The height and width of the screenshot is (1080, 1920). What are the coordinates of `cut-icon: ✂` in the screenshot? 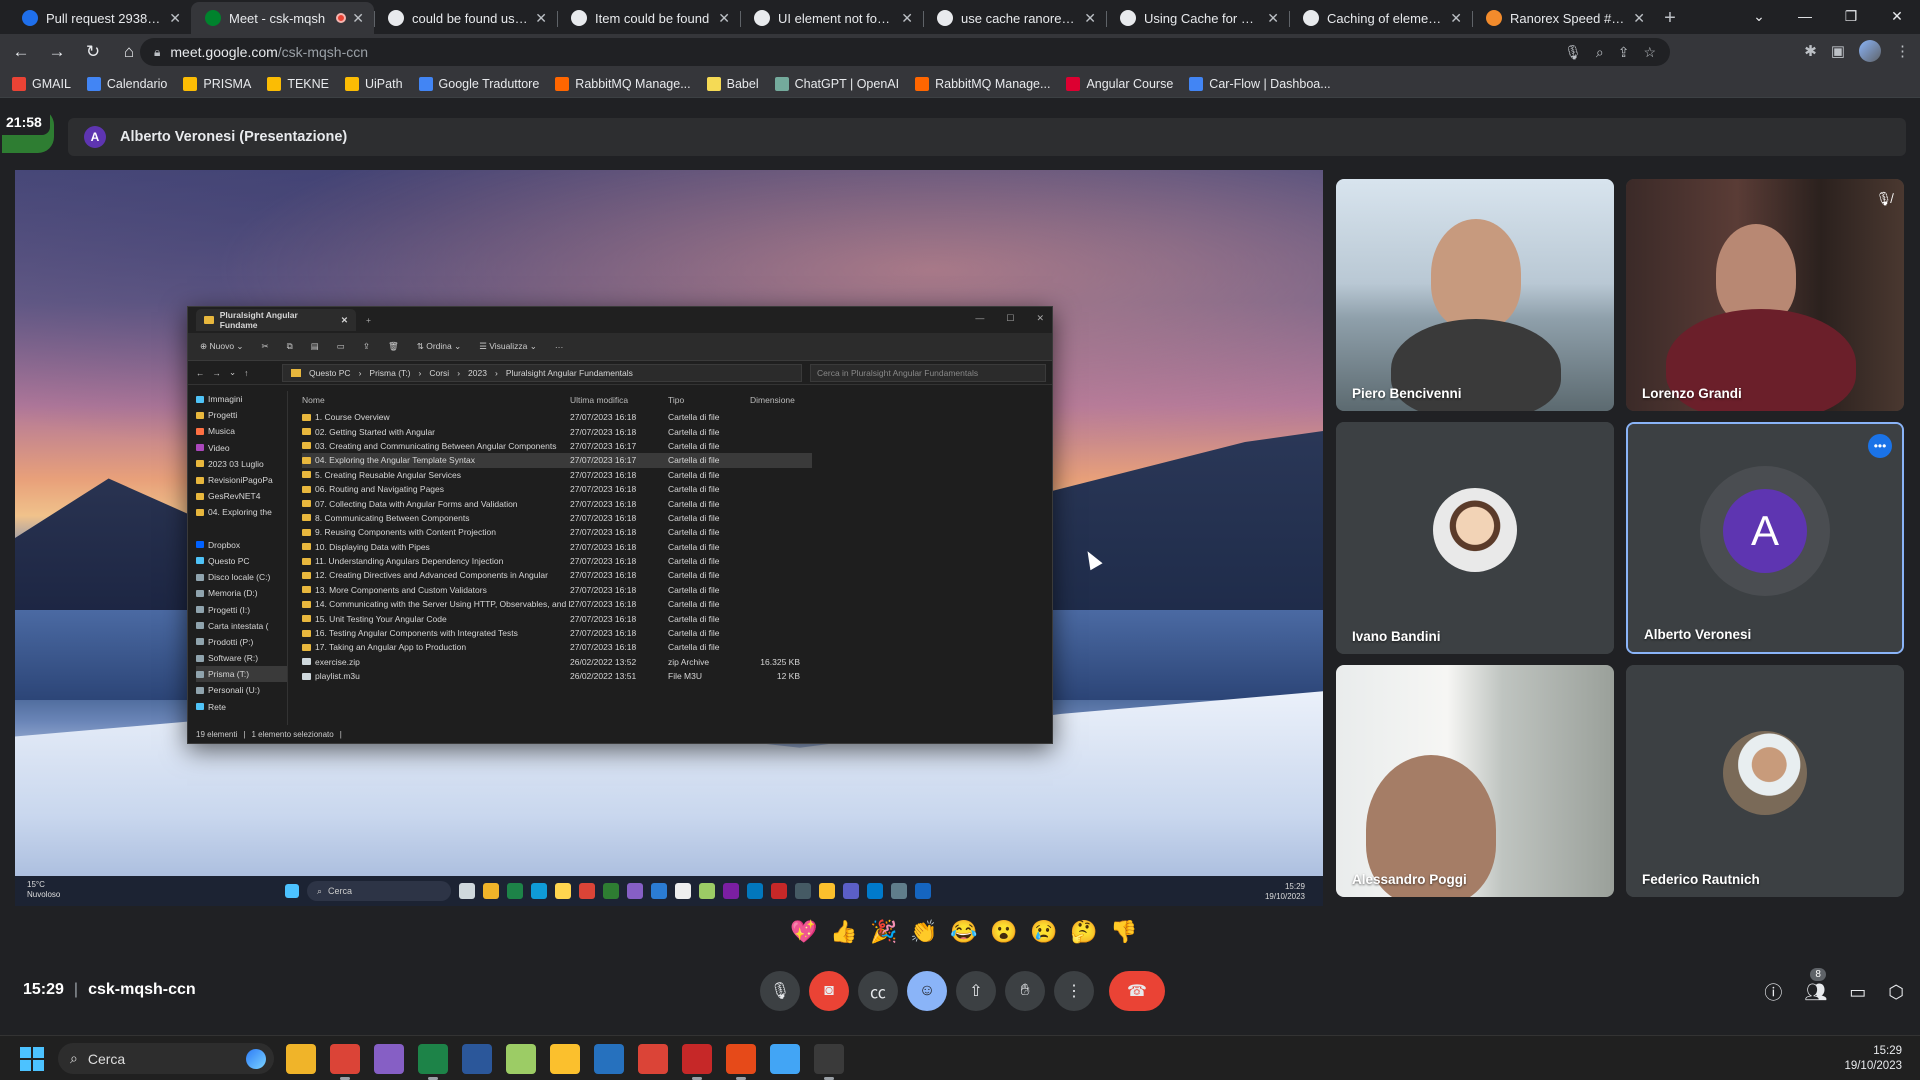 It's located at (265, 346).